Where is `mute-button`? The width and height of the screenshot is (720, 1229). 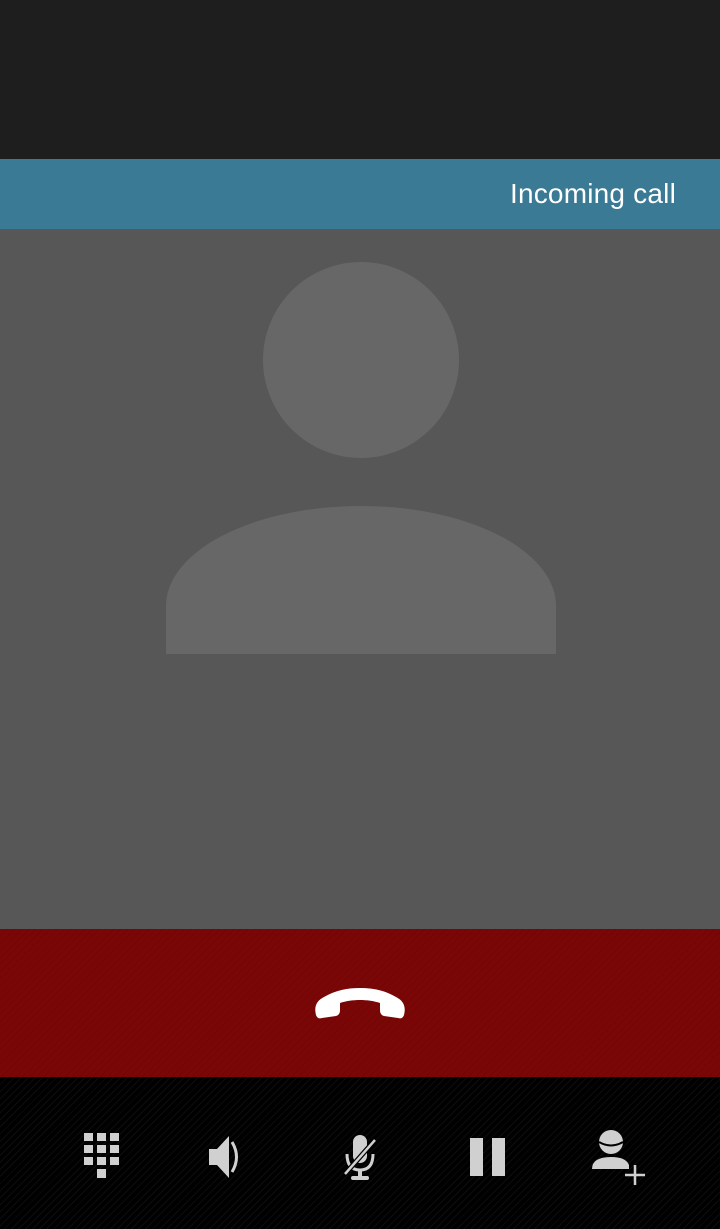 mute-button is located at coordinates (360, 1157).